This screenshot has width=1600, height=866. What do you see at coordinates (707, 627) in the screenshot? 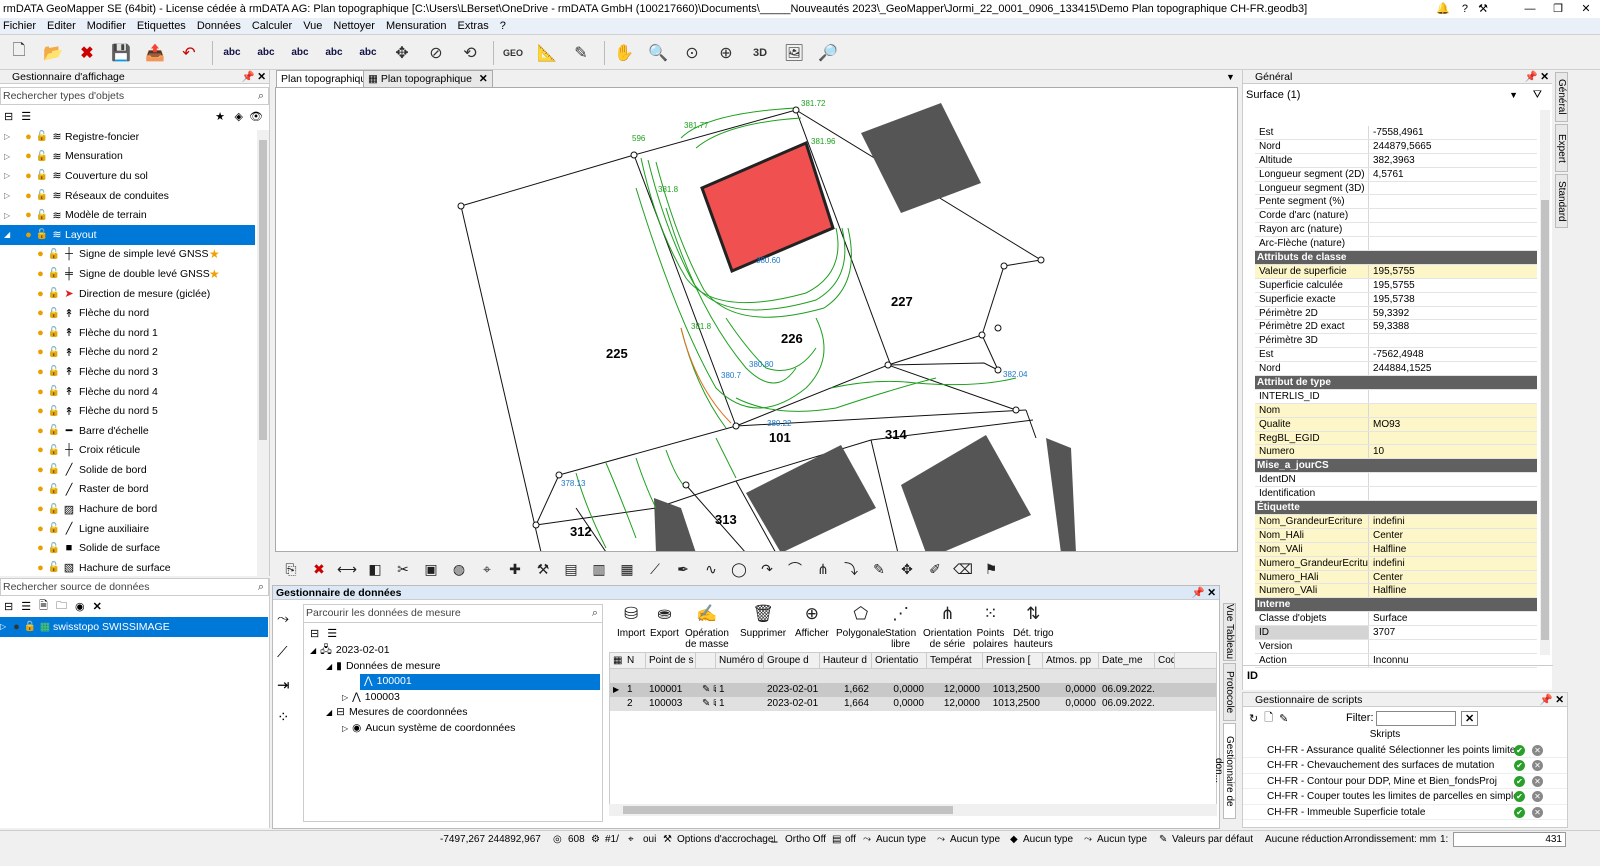
I see `mass-operation-button: ✍ Opération de masse` at bounding box center [707, 627].